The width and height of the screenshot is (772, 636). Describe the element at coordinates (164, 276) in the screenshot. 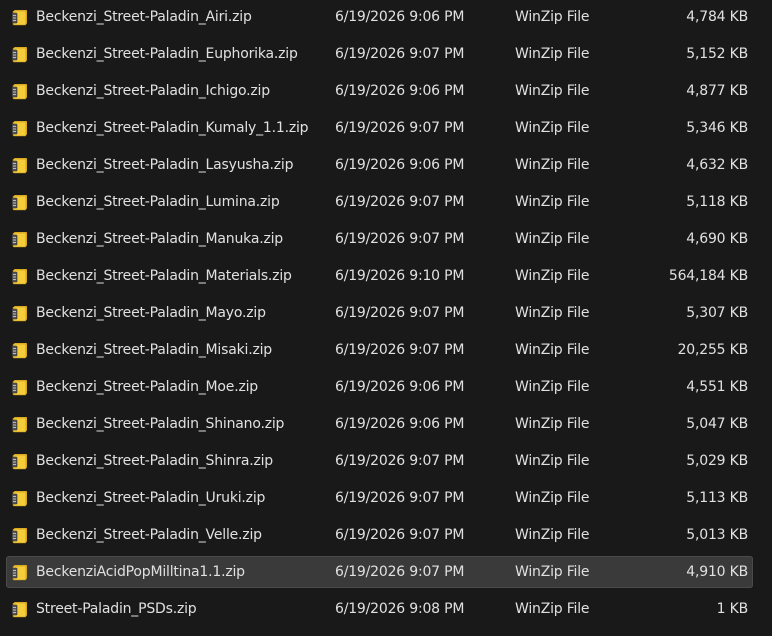

I see `file-name: Beckenzi_Street-Paladin_Materials.zip` at that location.